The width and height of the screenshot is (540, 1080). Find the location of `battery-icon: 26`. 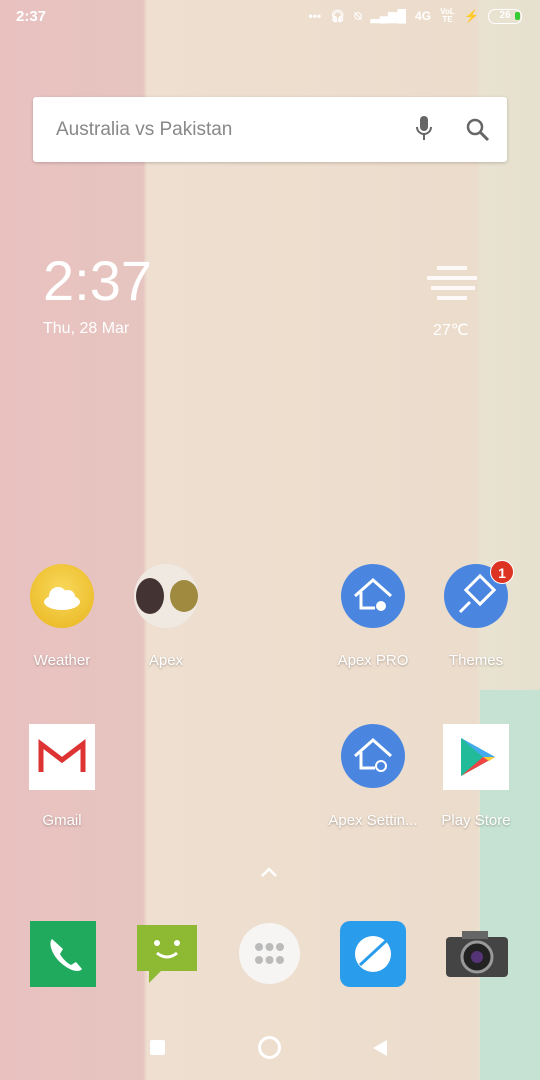

battery-icon: 26 is located at coordinates (505, 16).